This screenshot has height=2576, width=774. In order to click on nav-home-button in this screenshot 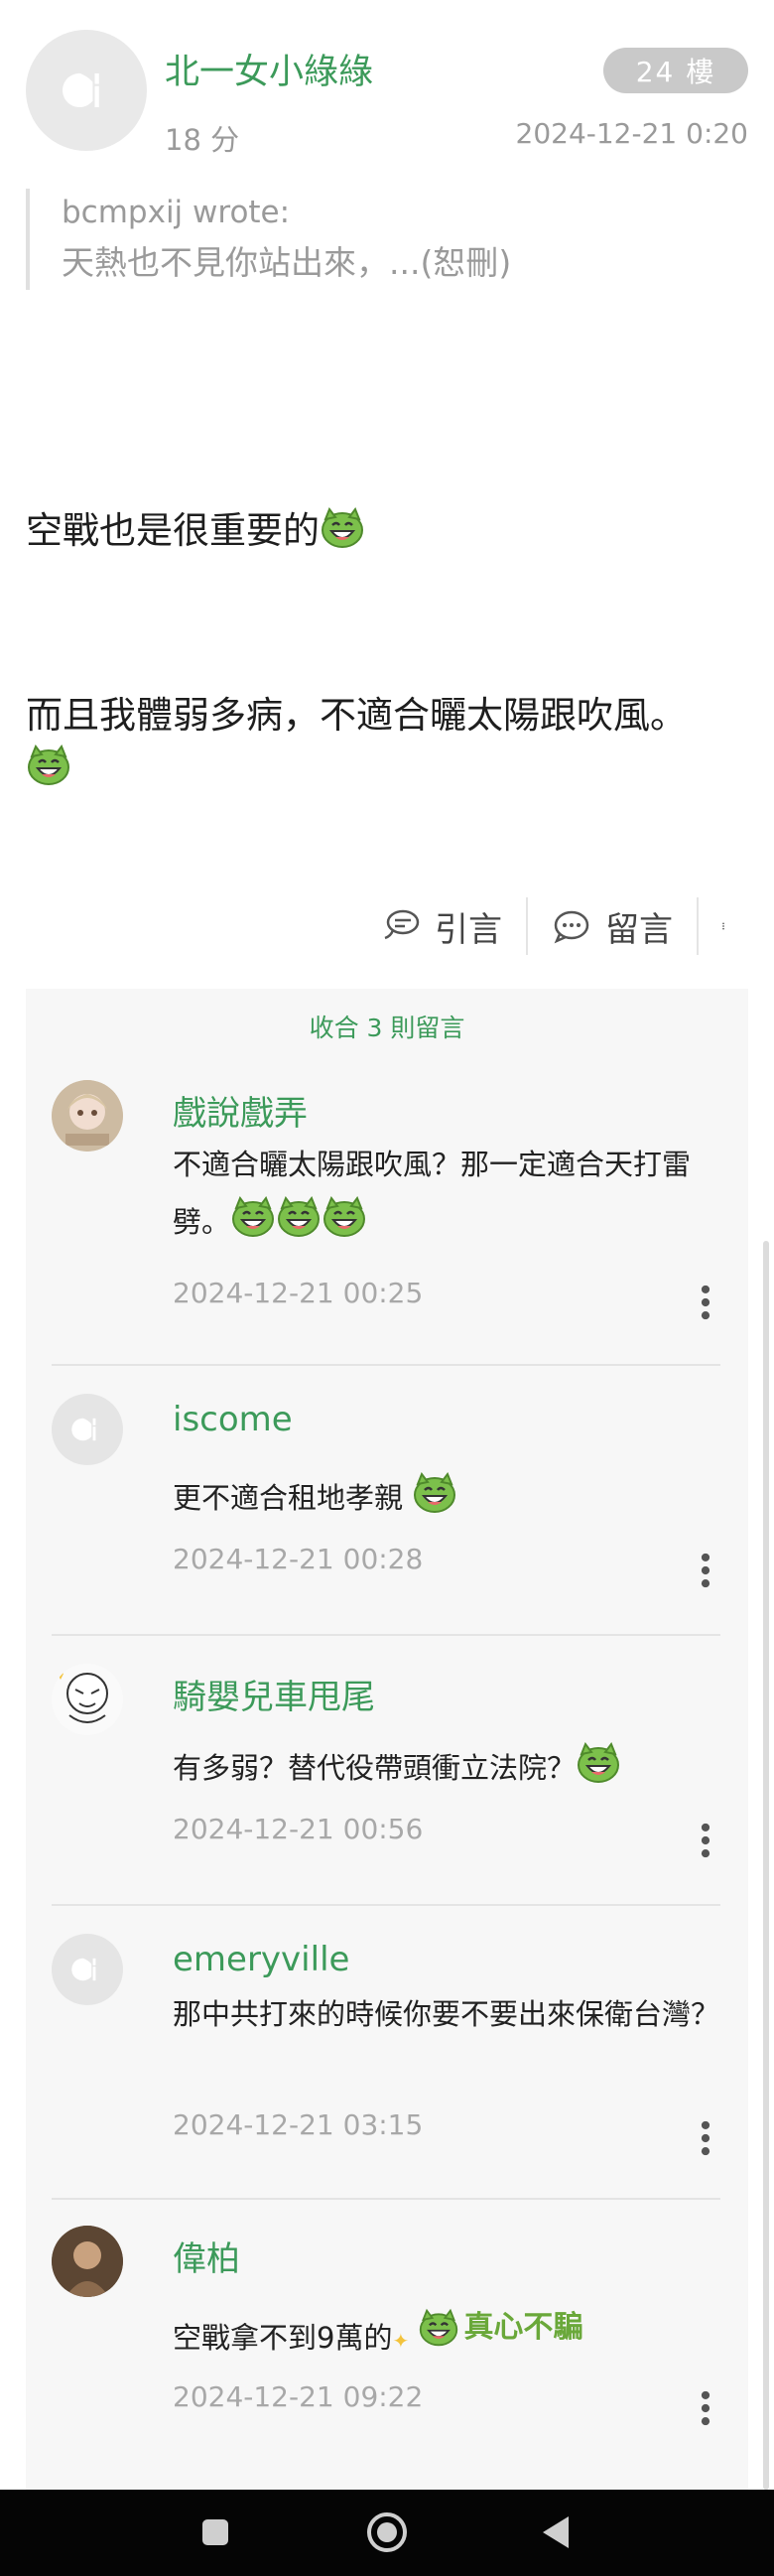, I will do `click(387, 2532)`.